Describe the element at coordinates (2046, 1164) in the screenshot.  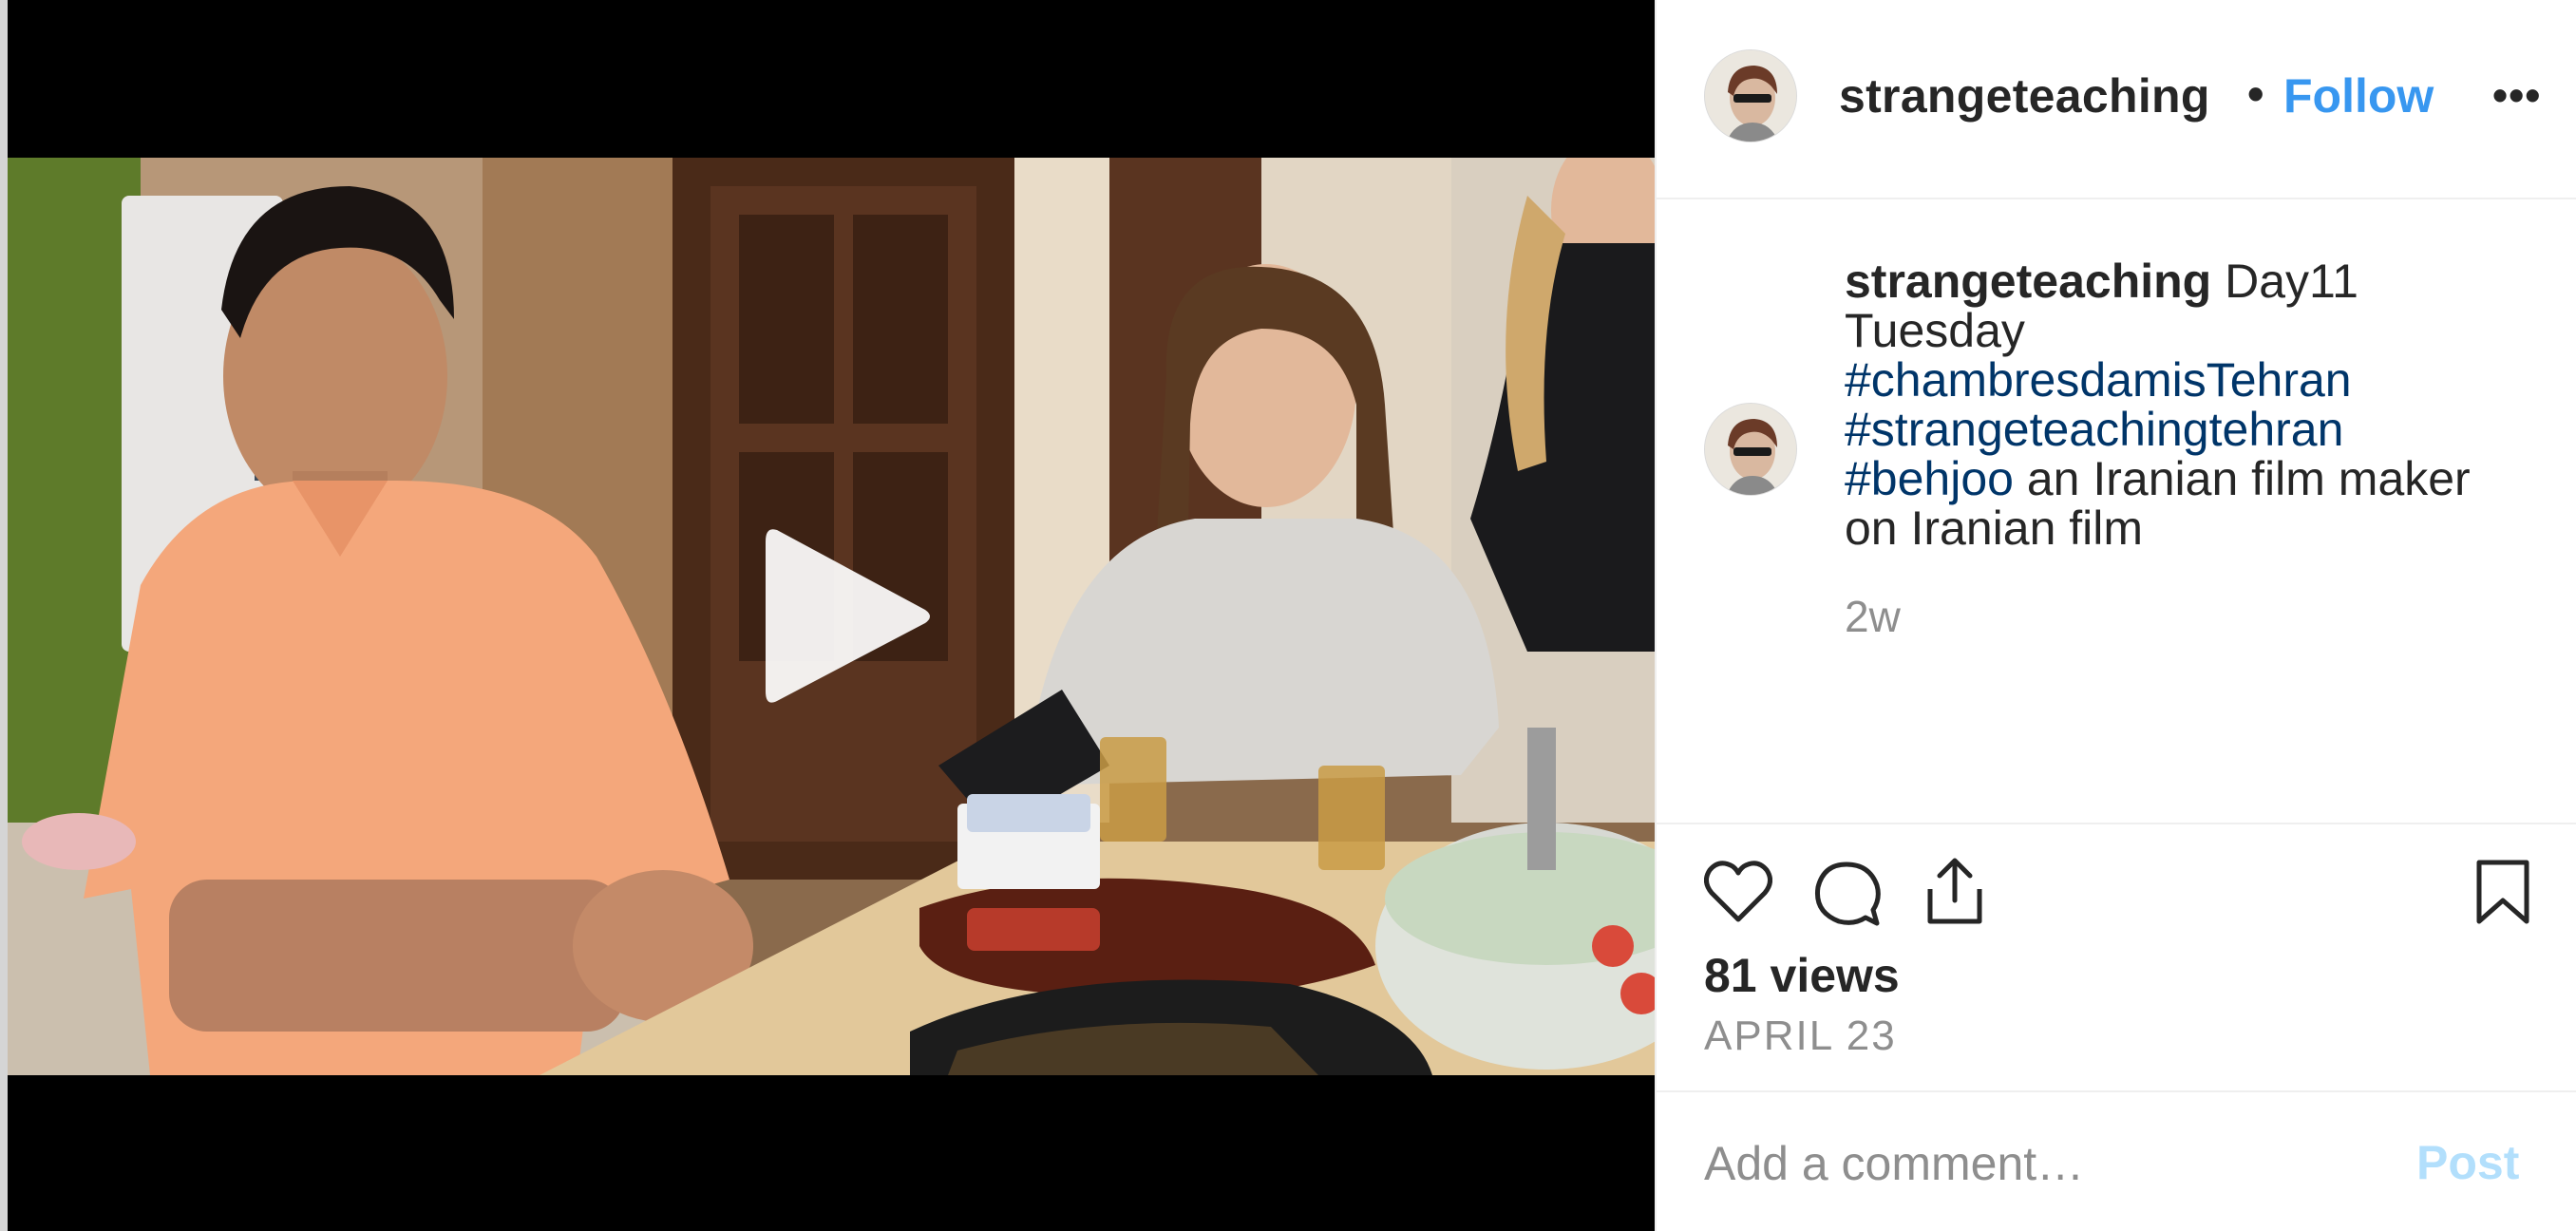
I see `comment-input` at that location.